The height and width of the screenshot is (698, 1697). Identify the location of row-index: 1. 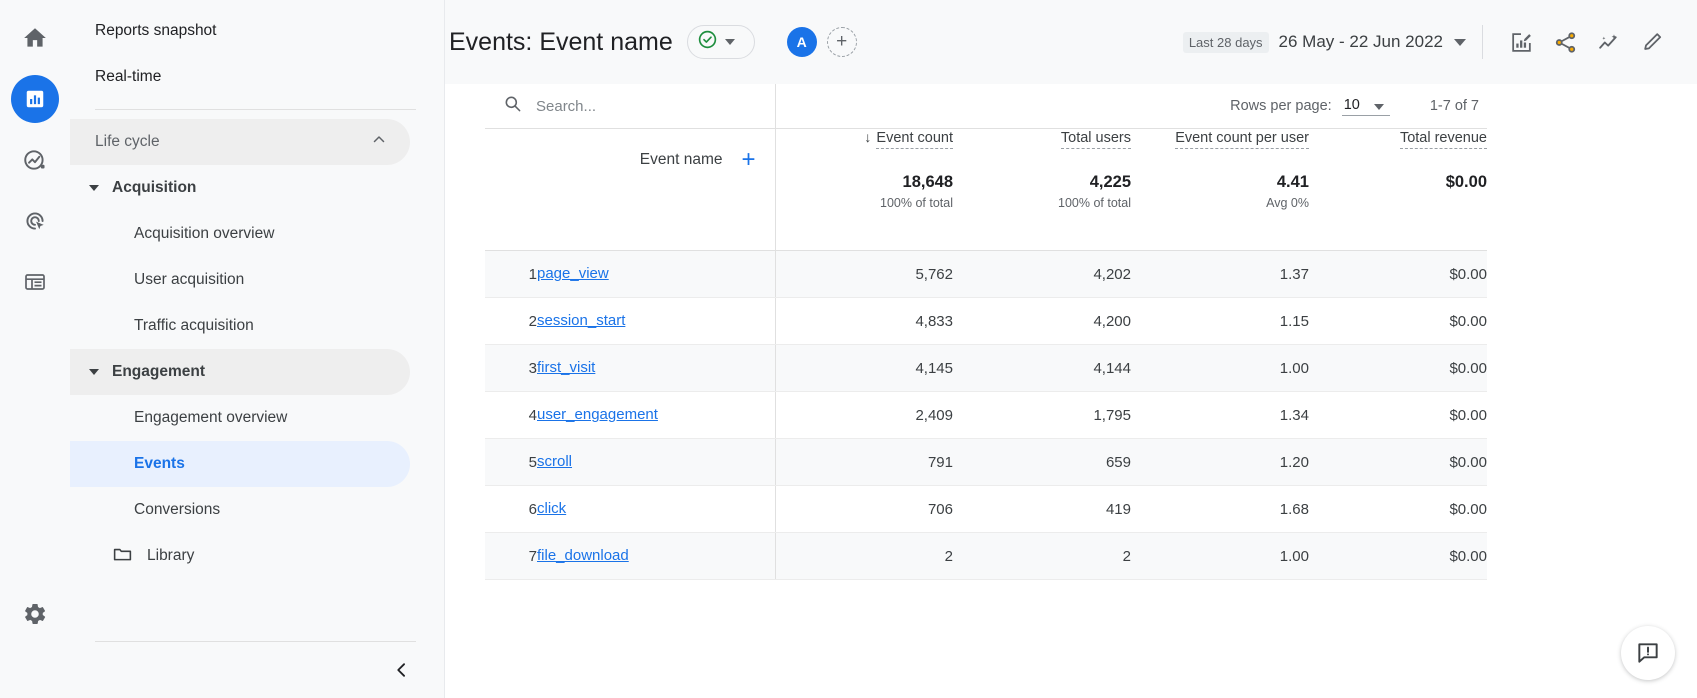
(511, 274).